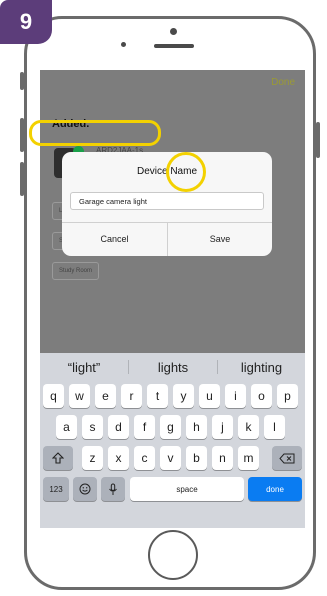 The image size is (327, 596). What do you see at coordinates (248, 458) in the screenshot?
I see `key-m: m` at bounding box center [248, 458].